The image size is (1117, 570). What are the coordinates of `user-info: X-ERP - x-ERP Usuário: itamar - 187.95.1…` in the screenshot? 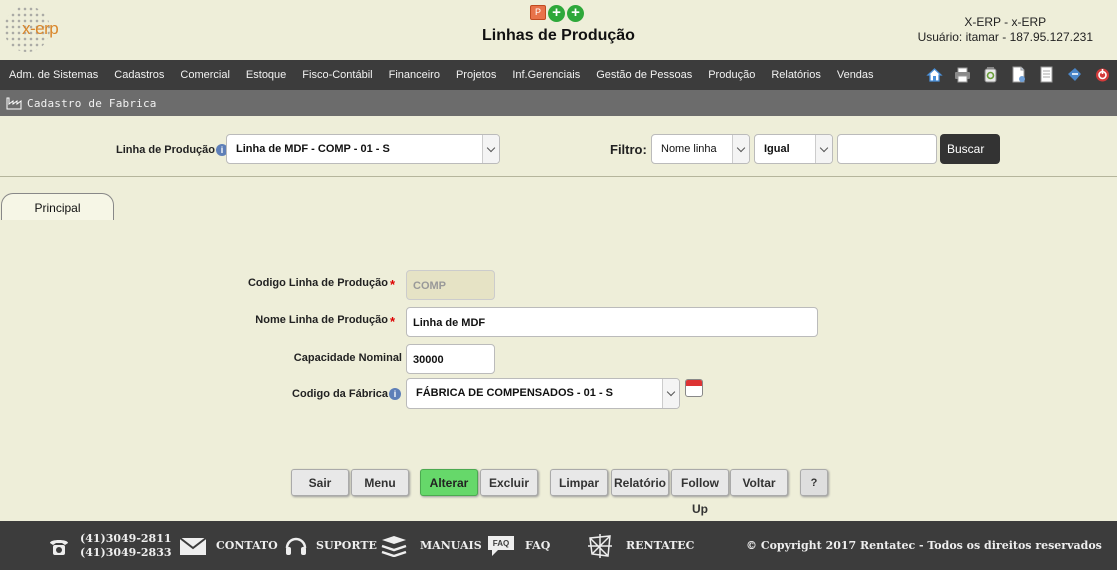 It's located at (1005, 30).